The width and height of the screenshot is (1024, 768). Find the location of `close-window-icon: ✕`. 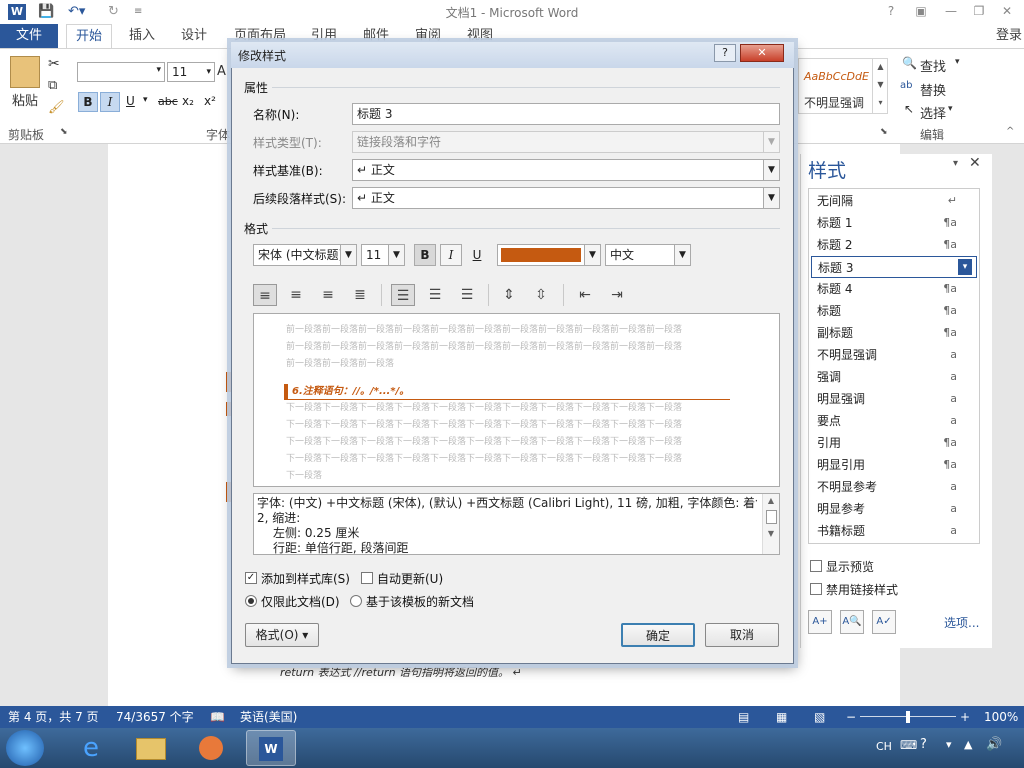

close-window-icon: ✕ is located at coordinates (1007, 11).